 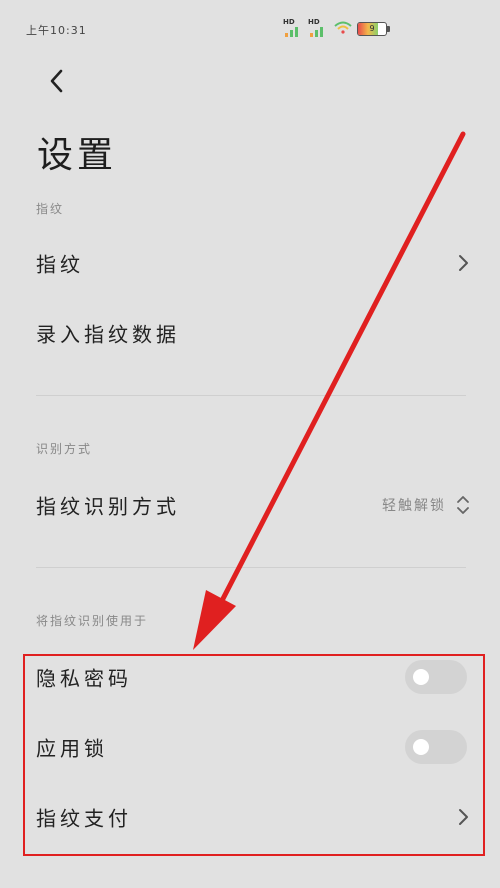 What do you see at coordinates (343, 27) in the screenshot?
I see `wifi-icon` at bounding box center [343, 27].